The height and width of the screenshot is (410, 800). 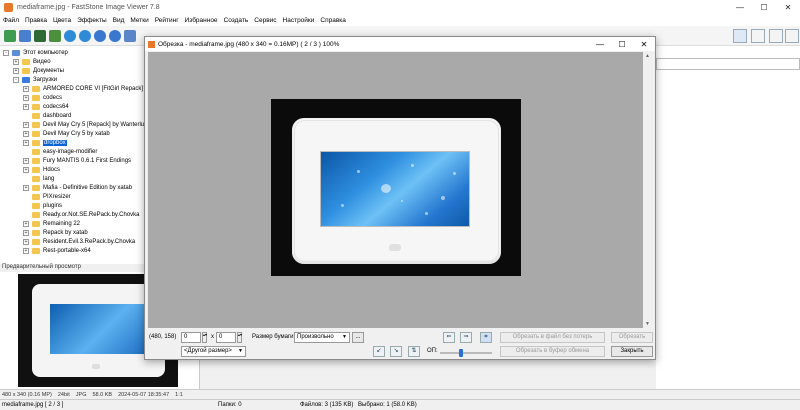 What do you see at coordinates (35, 52) in the screenshot?
I see `tree-item: - Этот компьютер` at bounding box center [35, 52].